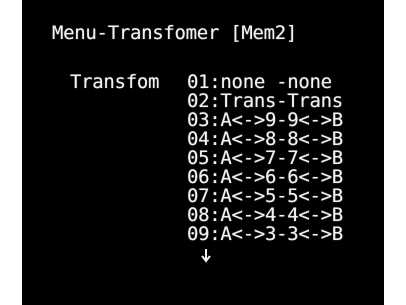 This screenshot has height=305, width=406. I want to click on option-label: 09:A<->3-3<->B, so click(265, 234).